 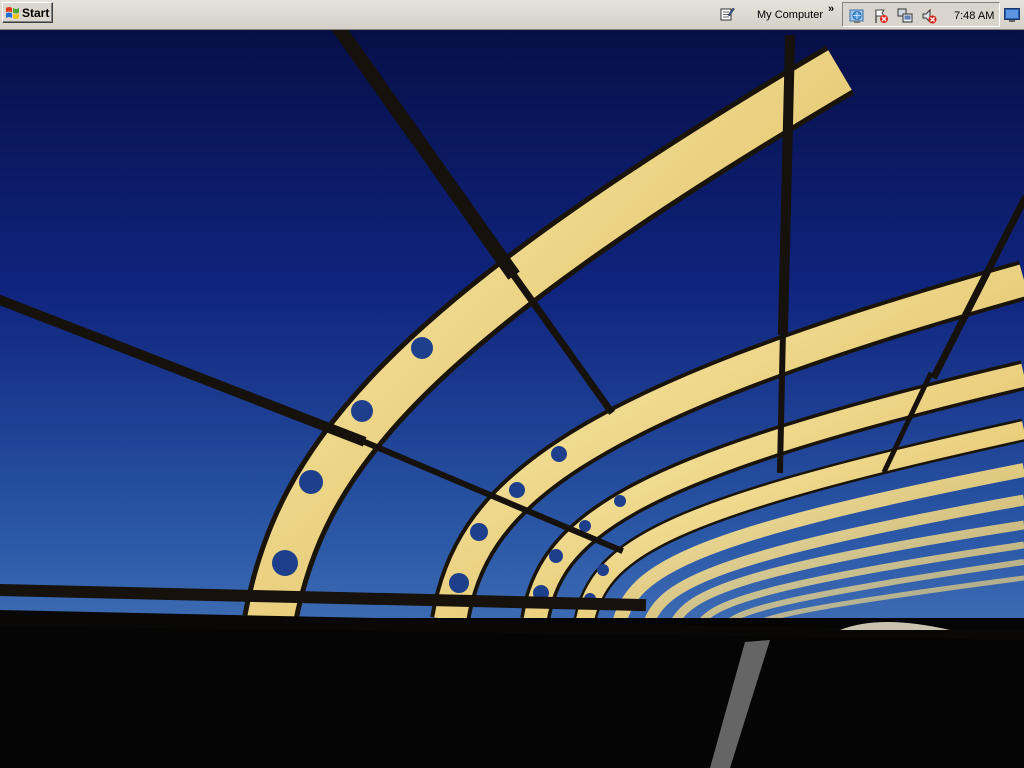 What do you see at coordinates (831, 9) in the screenshot?
I see `toolbar-overflow-chevron: »` at bounding box center [831, 9].